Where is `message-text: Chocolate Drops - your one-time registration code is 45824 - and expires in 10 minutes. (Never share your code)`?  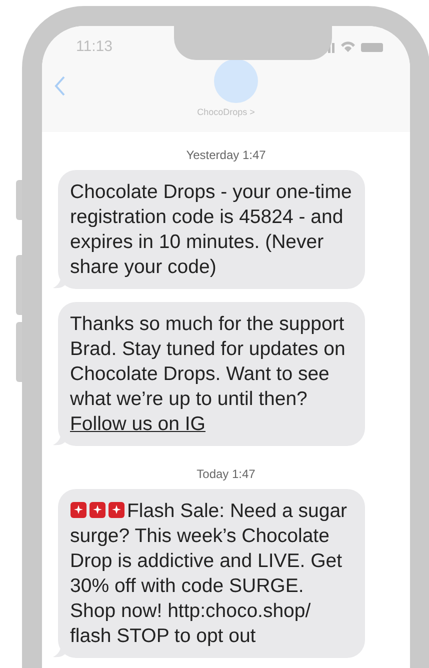
message-text: Chocolate Drops - your one-time registration code is 45824 - and expires in 10 minutes. (Never share your code) is located at coordinates (211, 230).